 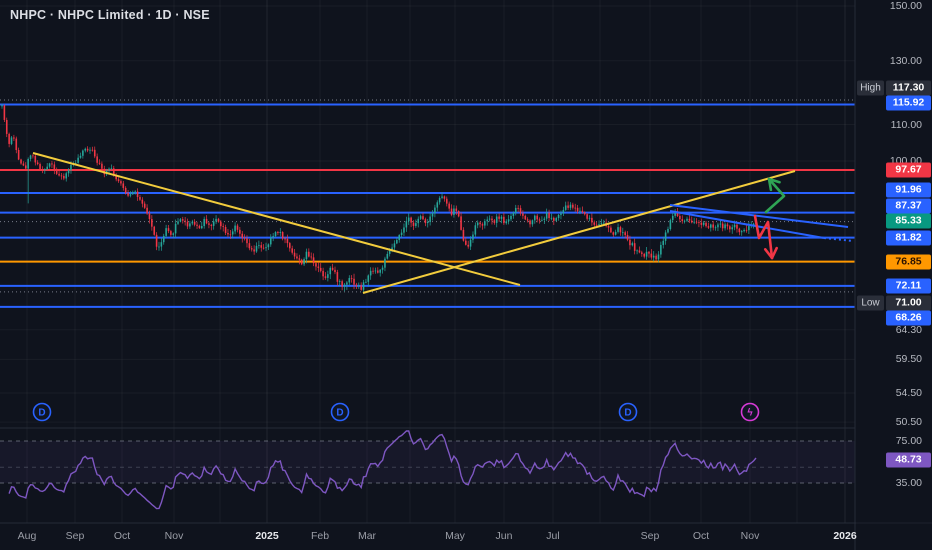 What do you see at coordinates (320, 536) in the screenshot?
I see `time-label-Feb: Feb` at bounding box center [320, 536].